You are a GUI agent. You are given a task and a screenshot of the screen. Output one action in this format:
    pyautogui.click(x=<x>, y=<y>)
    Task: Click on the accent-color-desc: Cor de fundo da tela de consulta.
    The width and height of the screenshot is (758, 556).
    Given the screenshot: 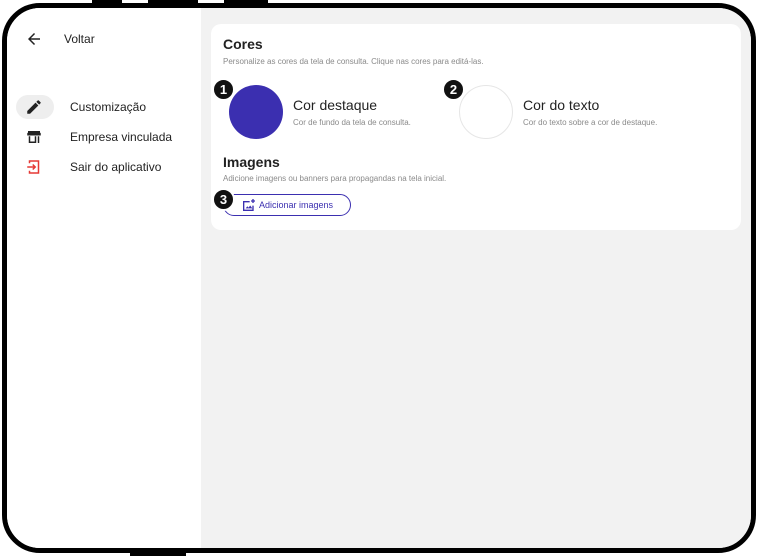 What is the action you would take?
    pyautogui.click(x=352, y=122)
    